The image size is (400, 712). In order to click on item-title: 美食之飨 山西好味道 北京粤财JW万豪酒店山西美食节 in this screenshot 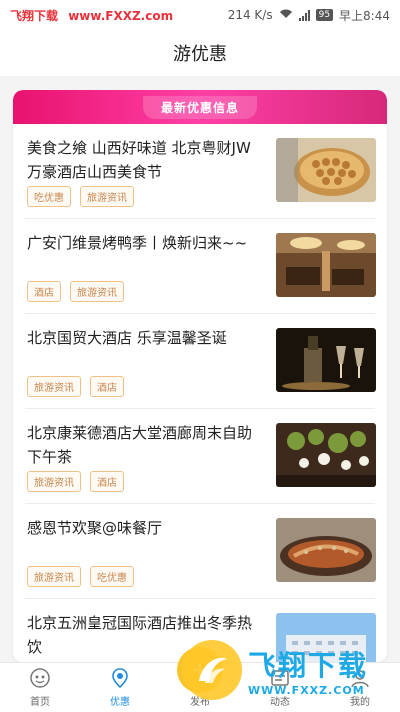, I will do `click(139, 160)`.